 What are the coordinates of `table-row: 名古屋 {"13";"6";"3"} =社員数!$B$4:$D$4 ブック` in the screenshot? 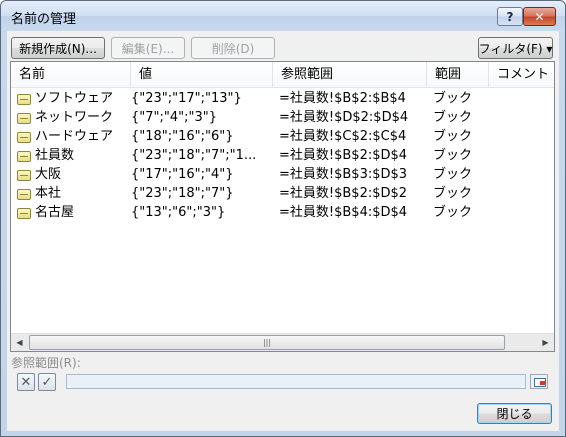 It's located at (282, 212).